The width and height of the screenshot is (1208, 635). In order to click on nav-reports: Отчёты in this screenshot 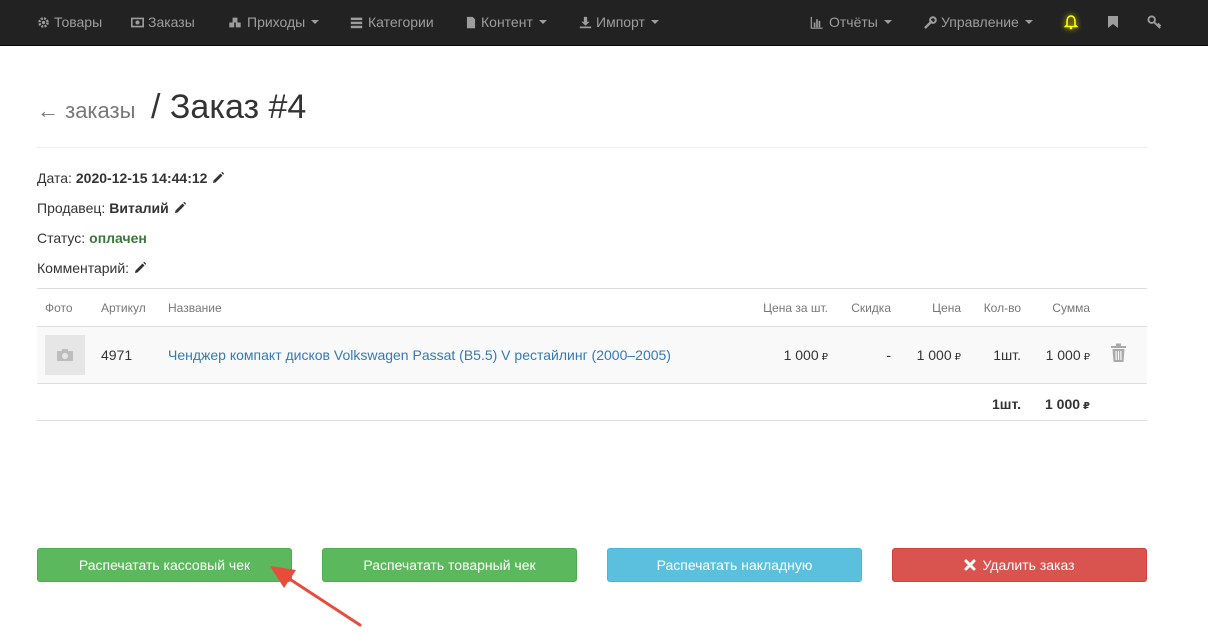, I will do `click(850, 22)`.